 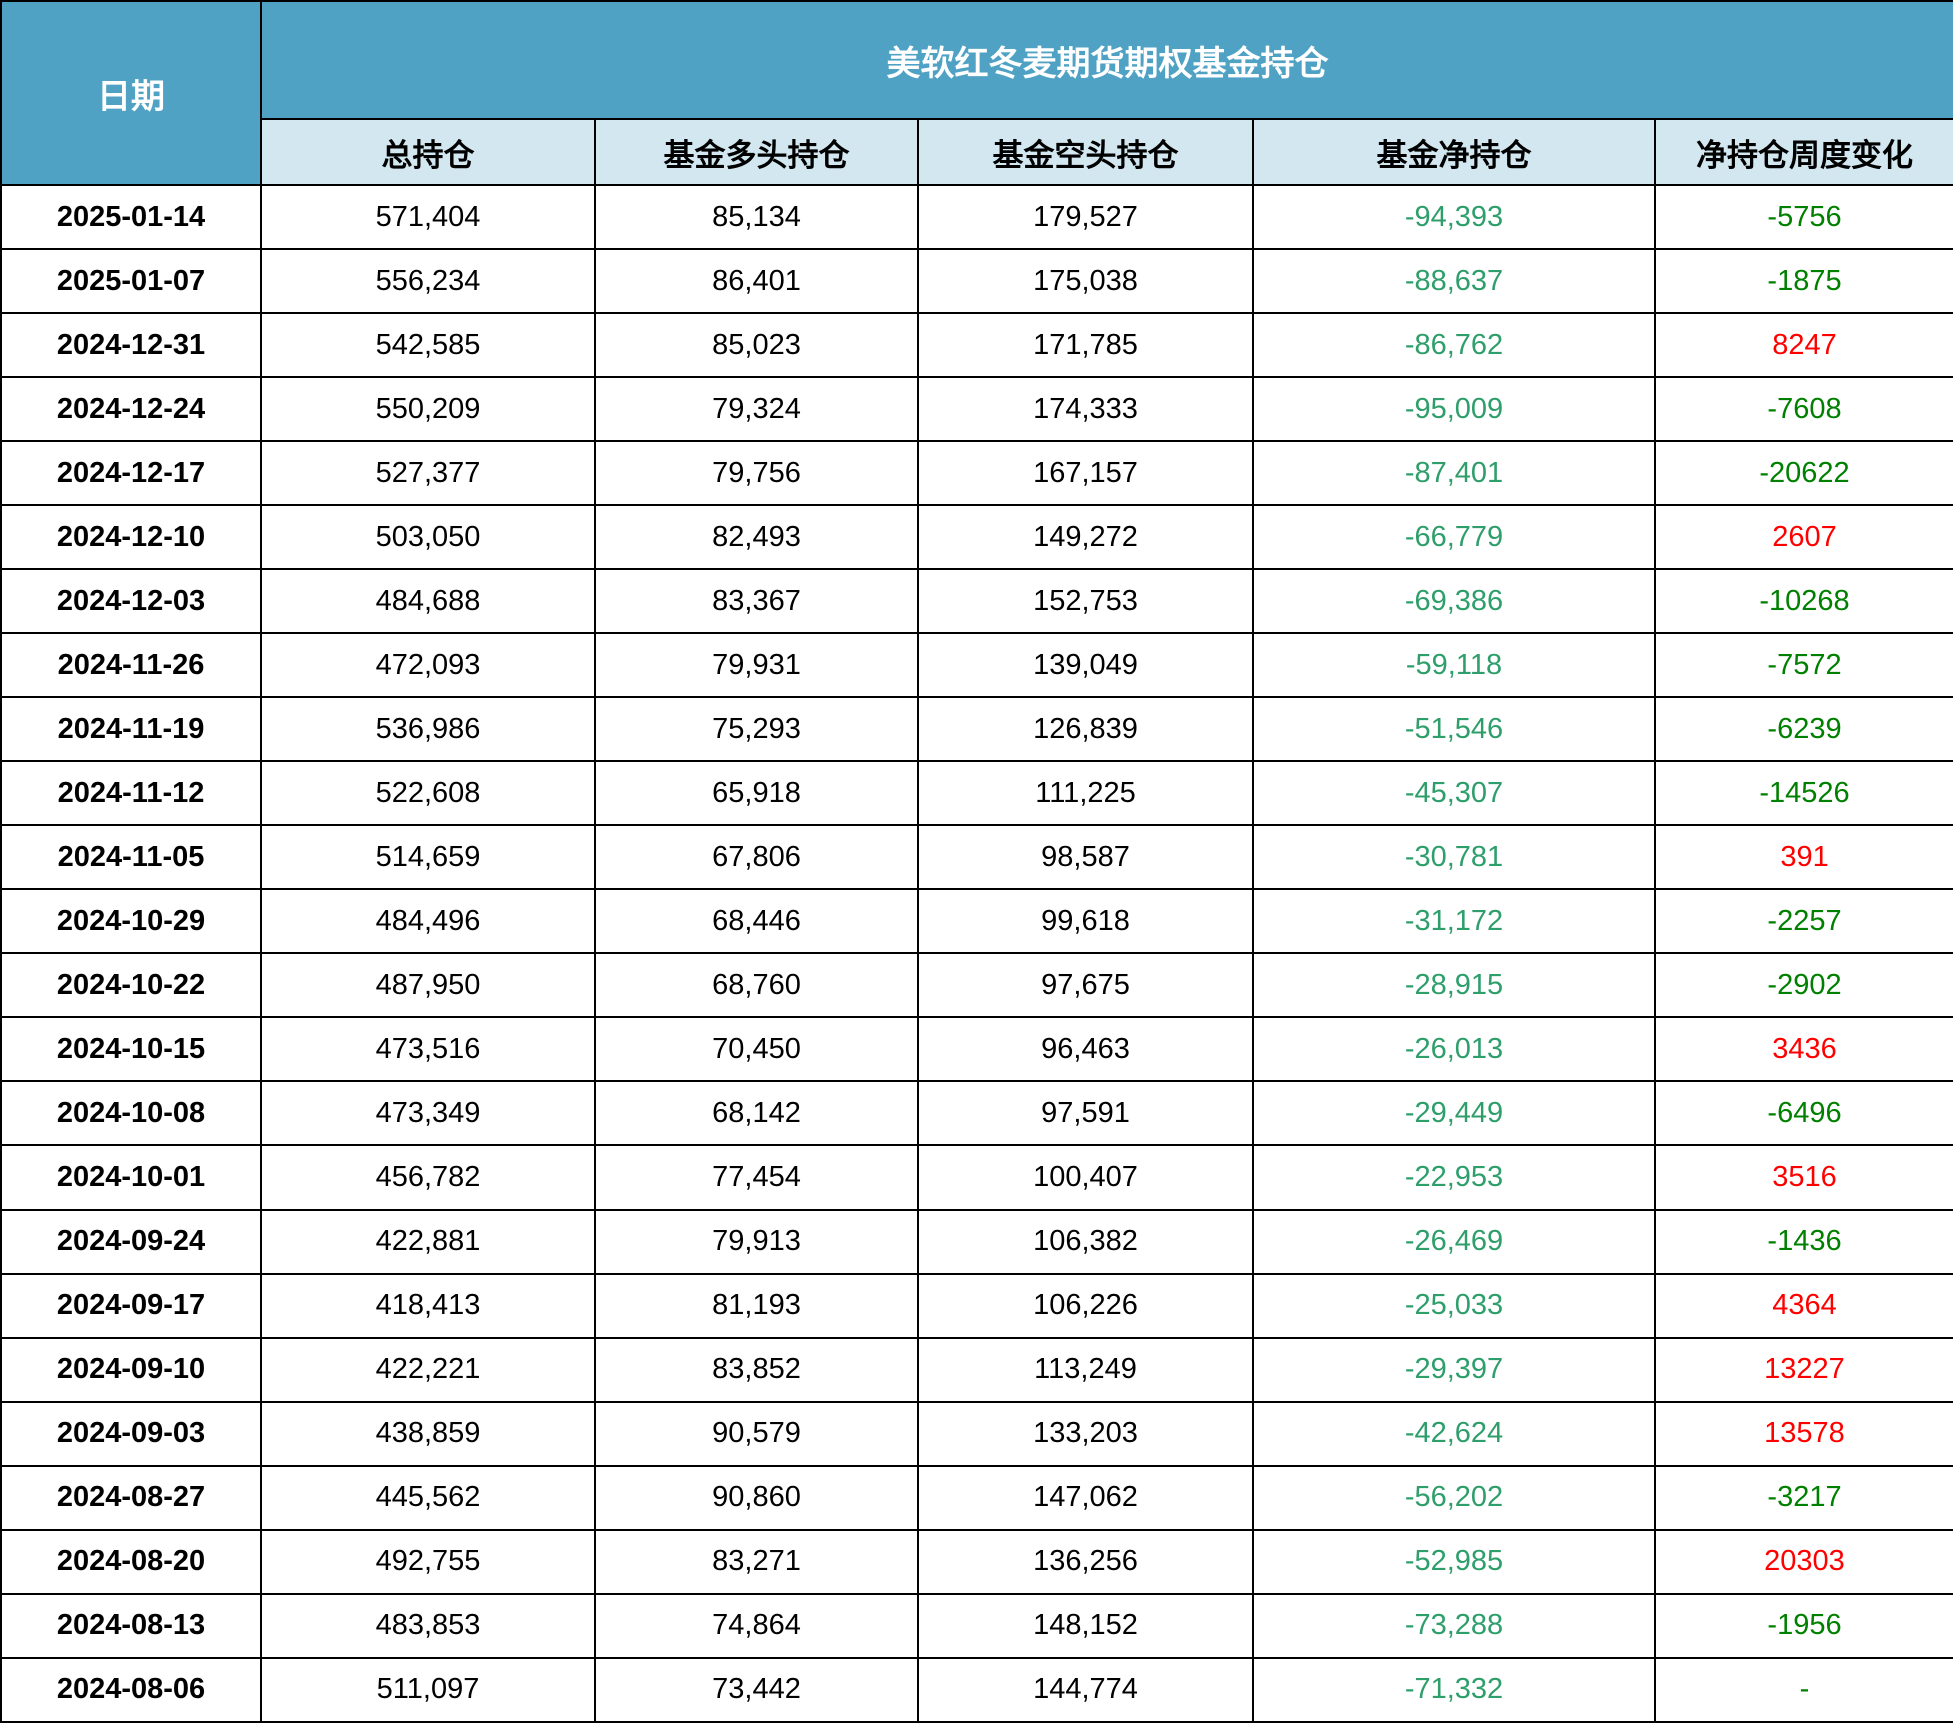 What do you see at coordinates (131, 1689) in the screenshot?
I see `date-cell: 2024-08-06` at bounding box center [131, 1689].